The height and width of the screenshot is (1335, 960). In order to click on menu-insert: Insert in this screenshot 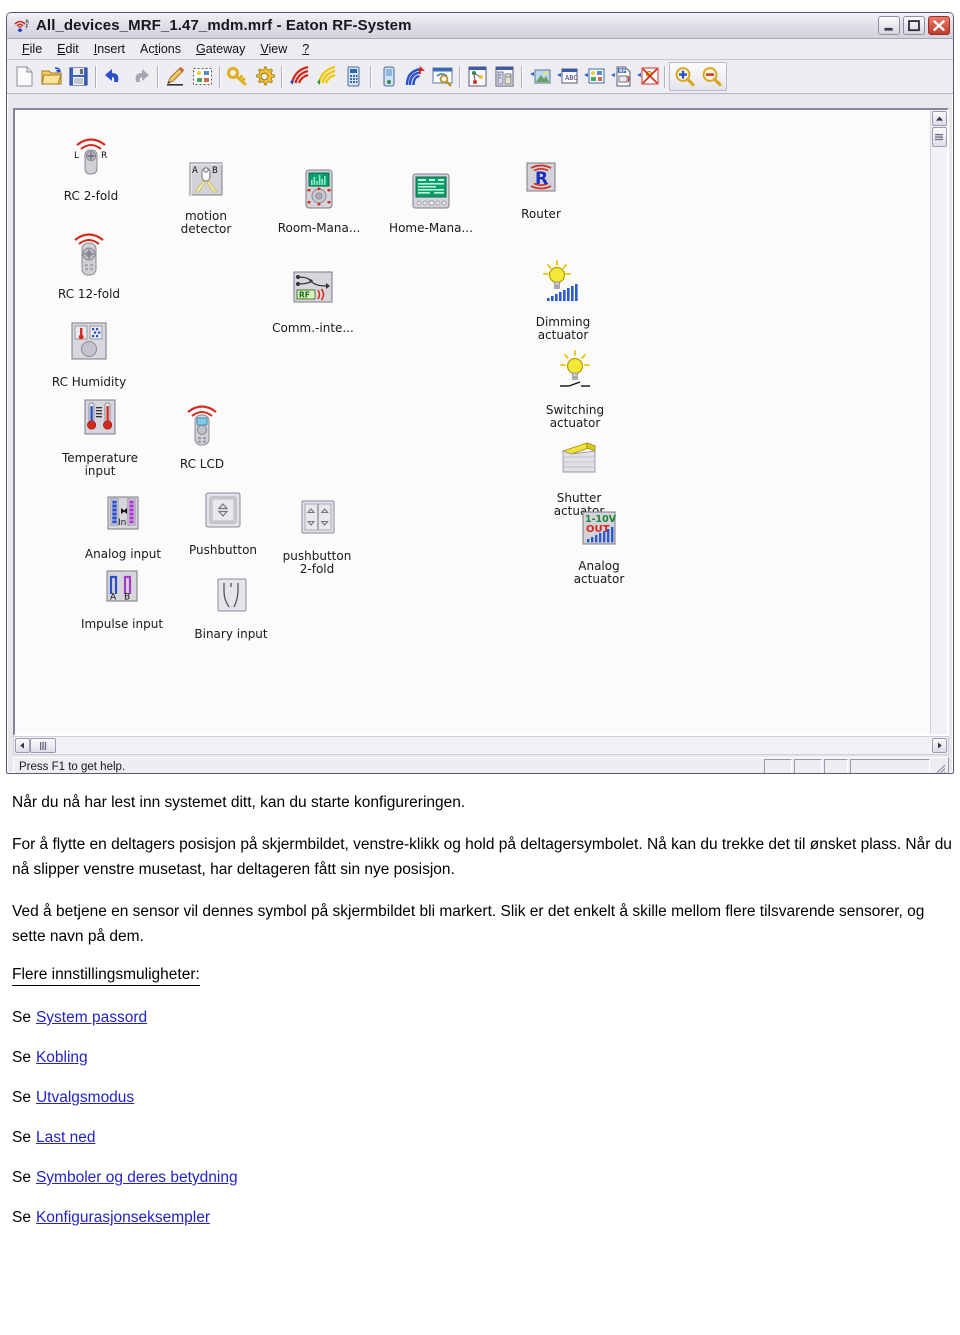, I will do `click(110, 49)`.